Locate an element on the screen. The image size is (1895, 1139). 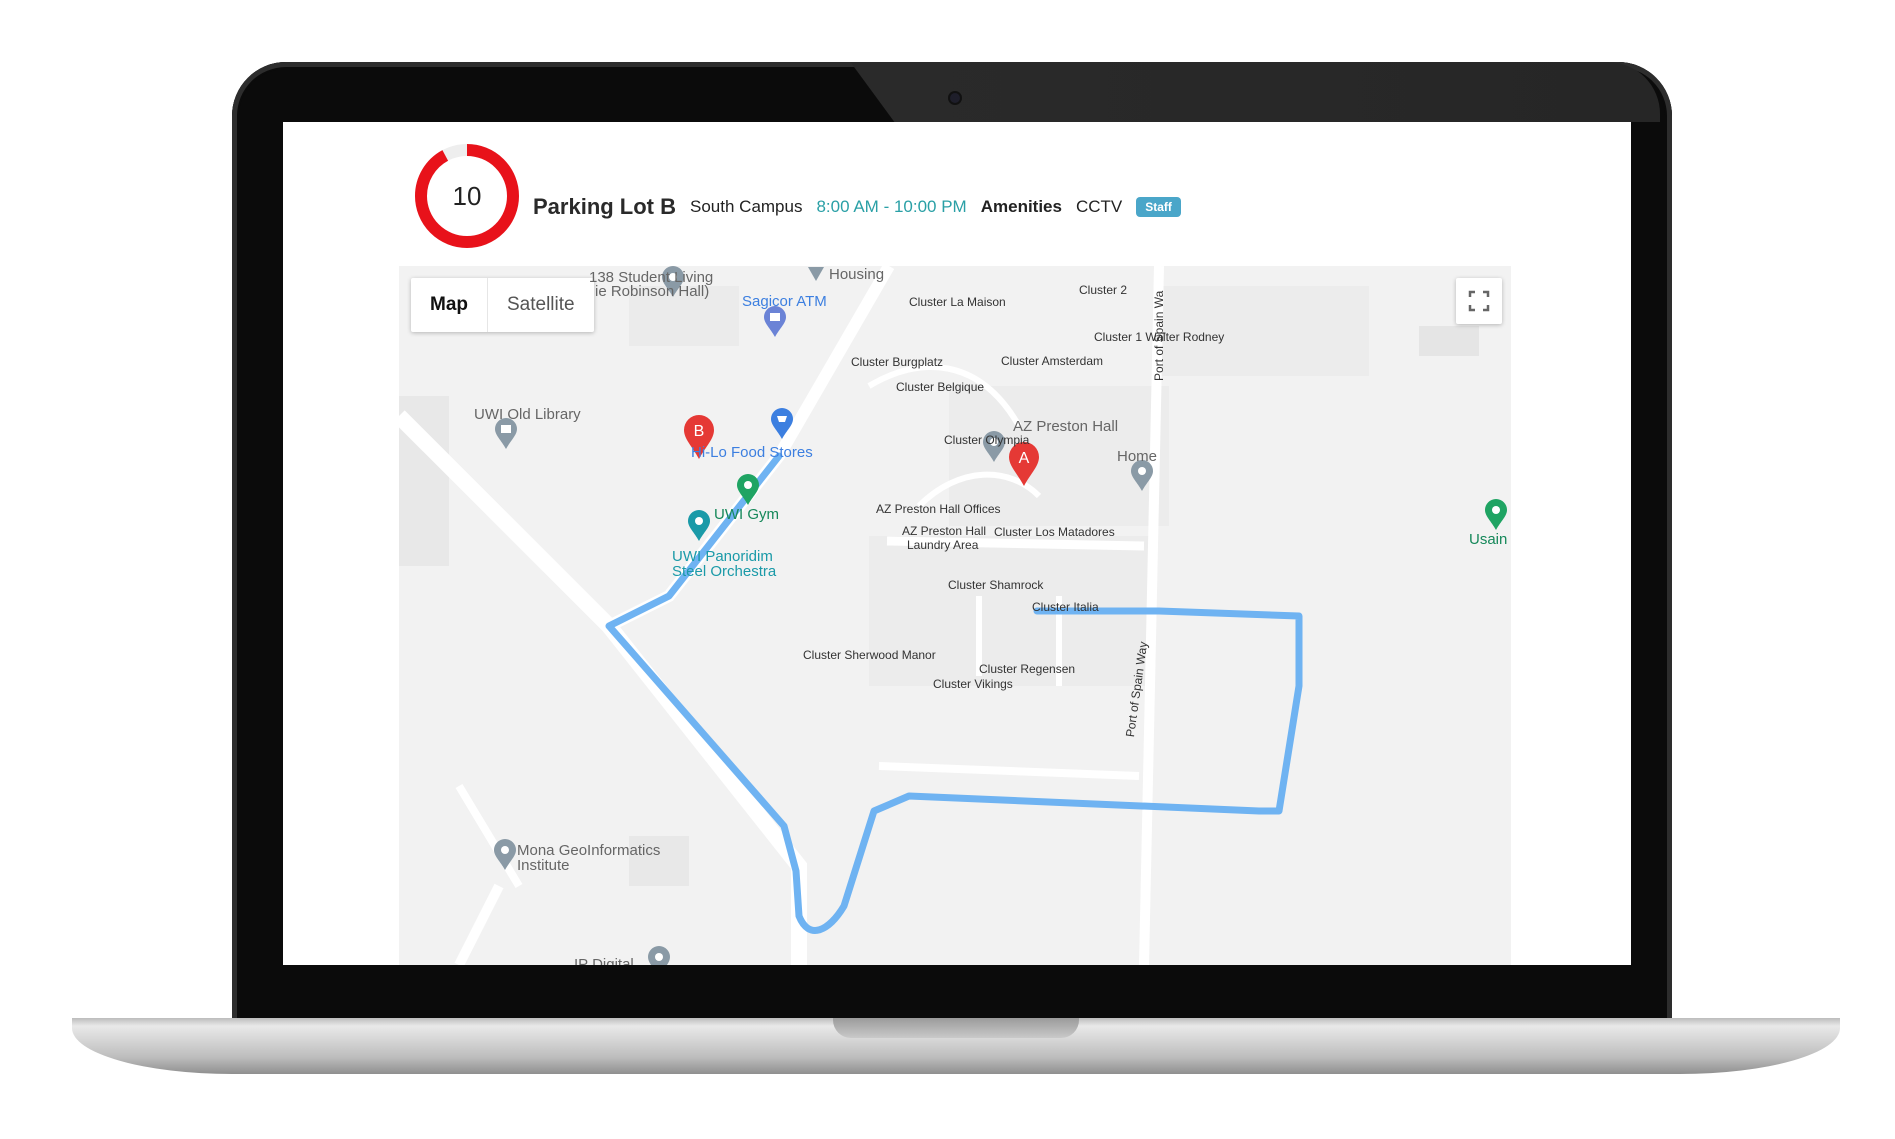
amenities-label: Amenities is located at coordinates (1021, 206).